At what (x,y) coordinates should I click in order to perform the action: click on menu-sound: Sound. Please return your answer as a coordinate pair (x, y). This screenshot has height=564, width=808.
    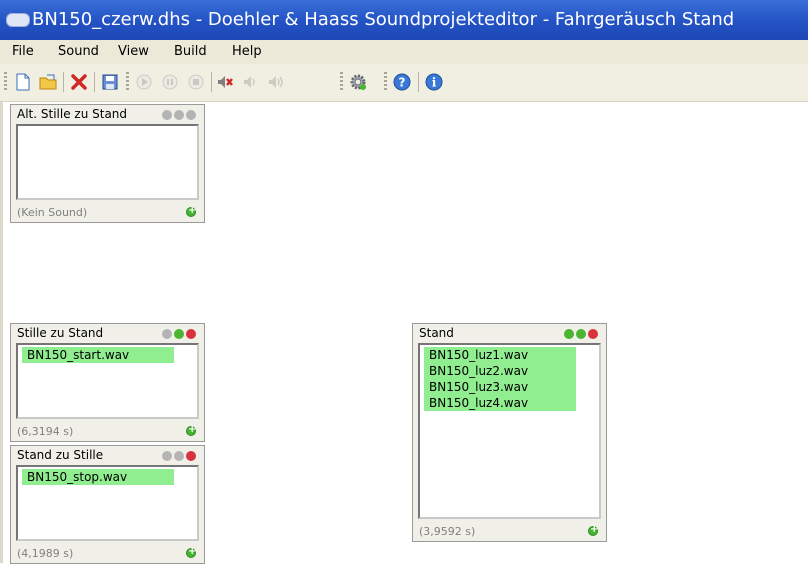
    Looking at the image, I should click on (78, 51).